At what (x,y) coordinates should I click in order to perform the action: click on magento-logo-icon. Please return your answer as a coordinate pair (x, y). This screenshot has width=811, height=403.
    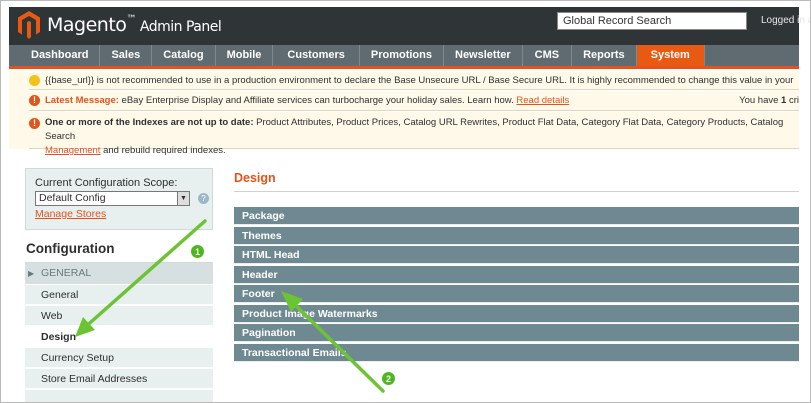
    Looking at the image, I should click on (29, 25).